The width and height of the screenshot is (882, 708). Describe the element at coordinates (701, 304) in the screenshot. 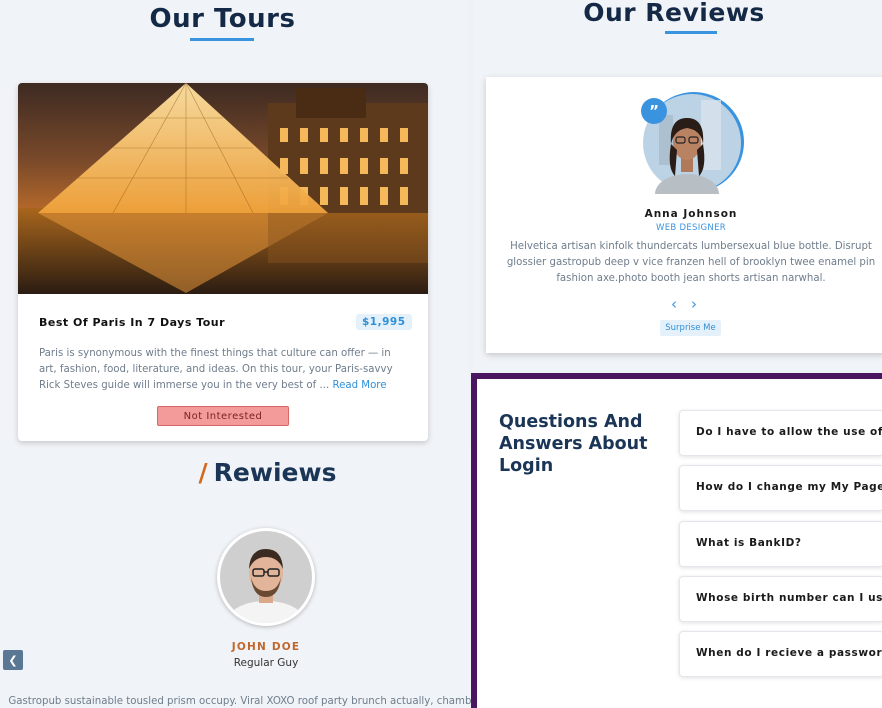

I see `chevron-right-icon: ›` at that location.